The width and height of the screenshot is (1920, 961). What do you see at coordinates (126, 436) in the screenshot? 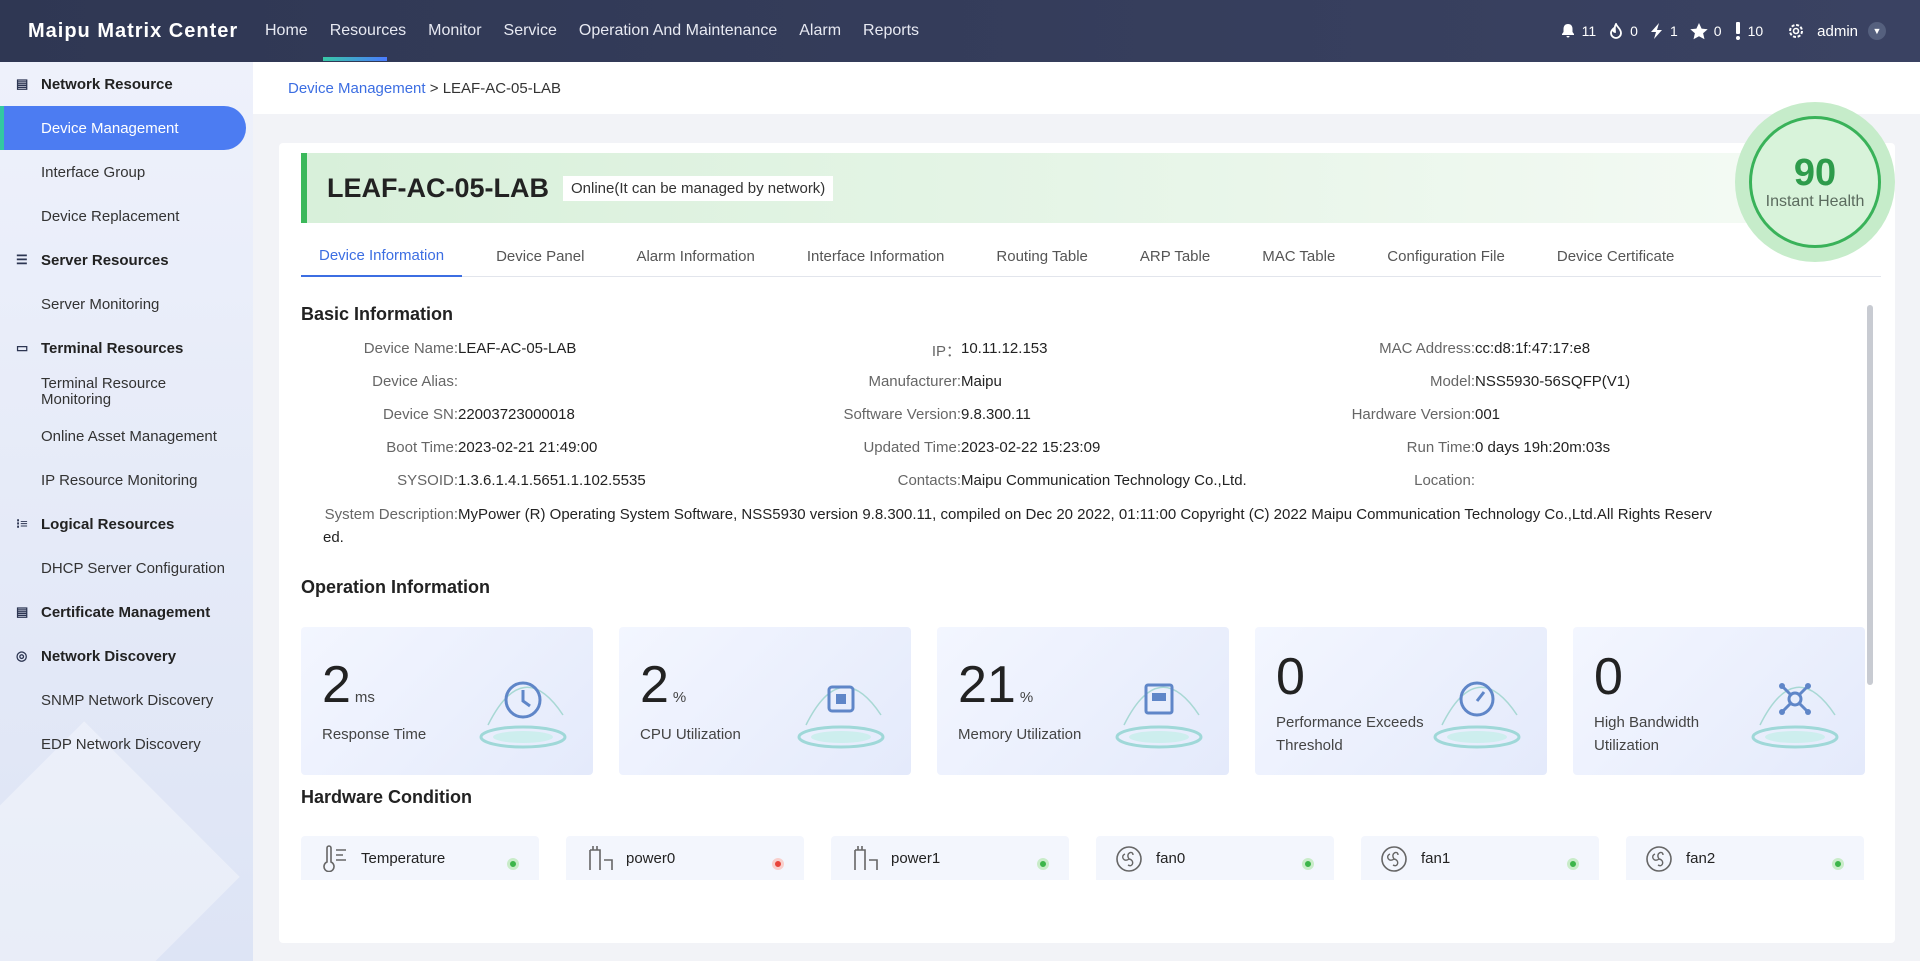
I see `sidebar-item-online-asset-management: Online Asset Management` at bounding box center [126, 436].